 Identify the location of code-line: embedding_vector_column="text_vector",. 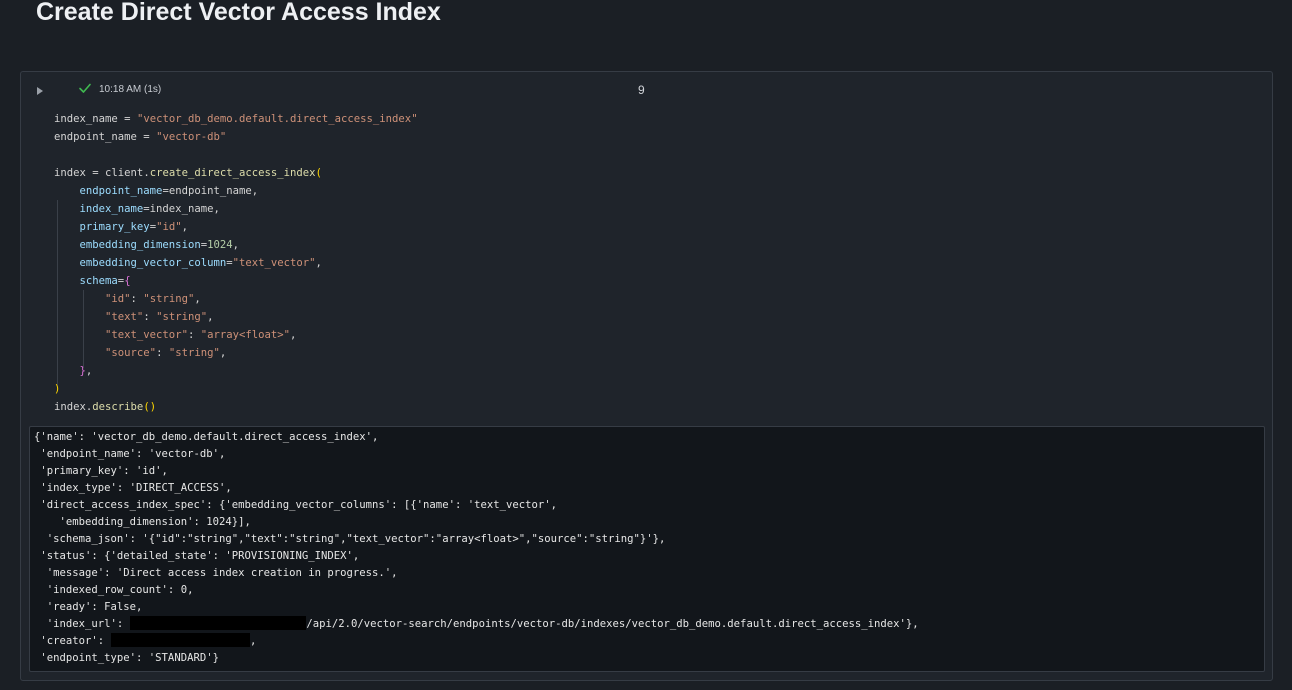
(236, 263).